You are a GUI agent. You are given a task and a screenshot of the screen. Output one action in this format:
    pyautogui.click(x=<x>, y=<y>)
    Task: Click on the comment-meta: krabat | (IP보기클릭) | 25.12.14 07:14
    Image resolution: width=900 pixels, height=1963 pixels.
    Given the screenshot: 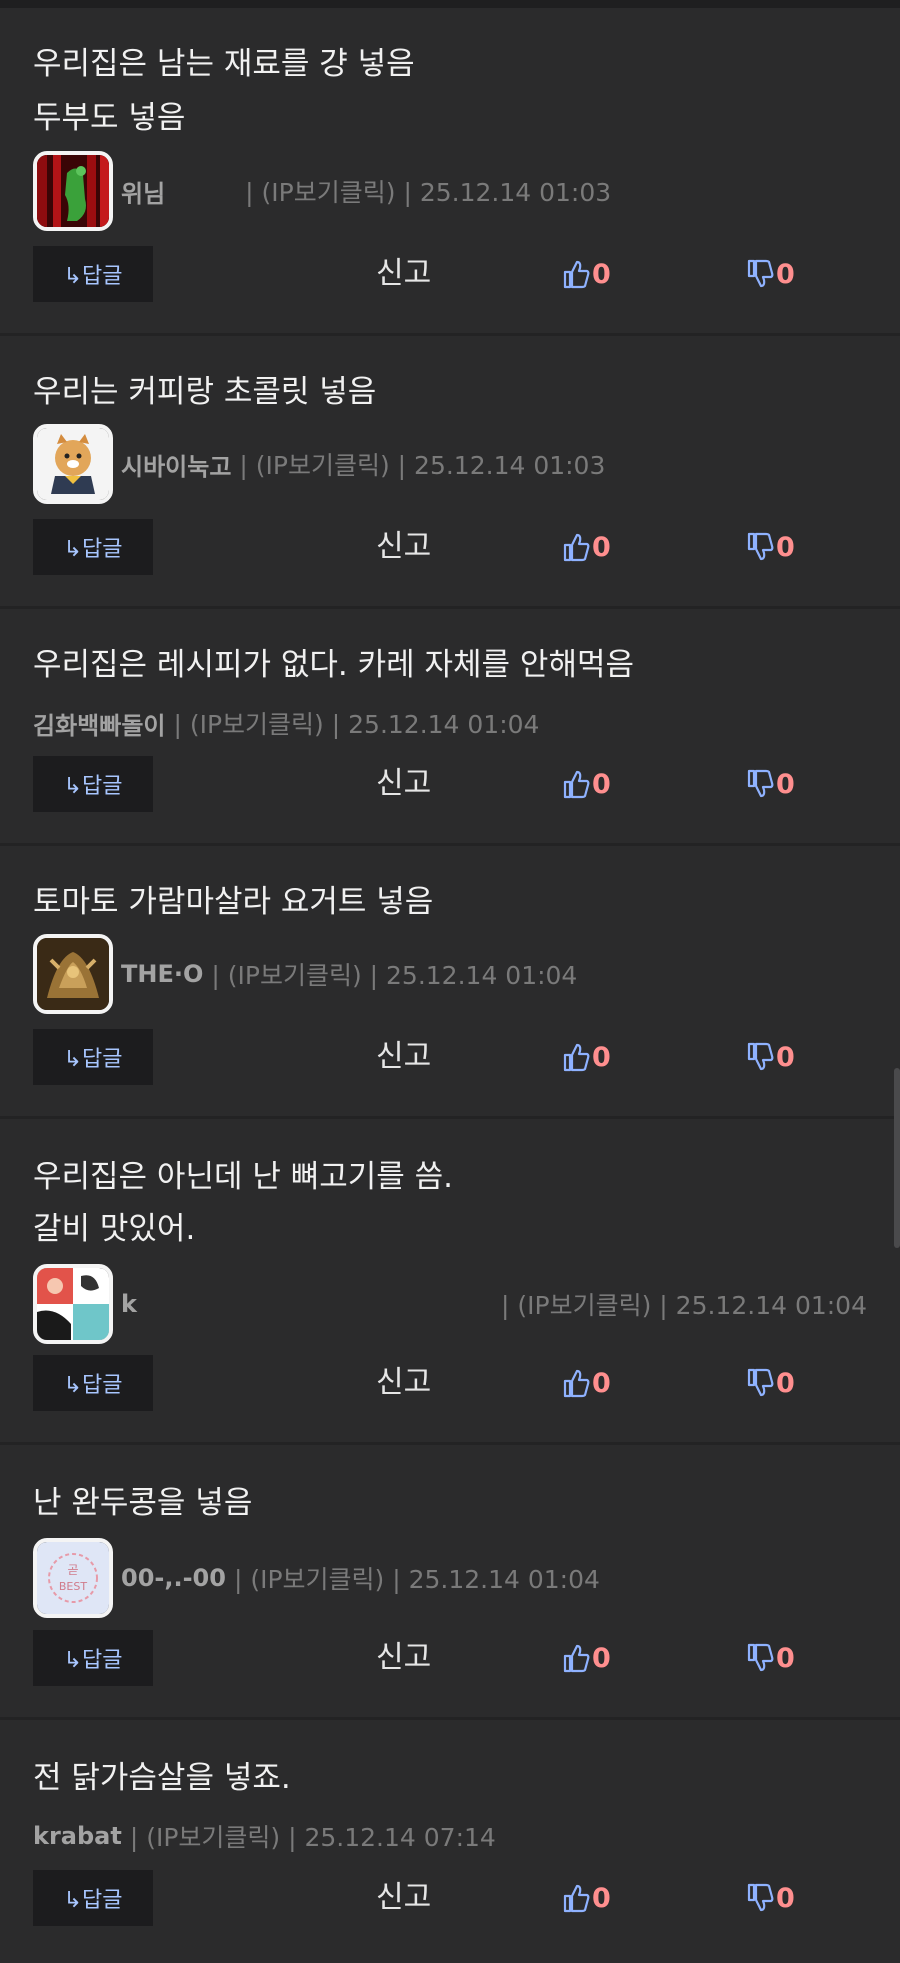 What is the action you would take?
    pyautogui.click(x=264, y=1836)
    